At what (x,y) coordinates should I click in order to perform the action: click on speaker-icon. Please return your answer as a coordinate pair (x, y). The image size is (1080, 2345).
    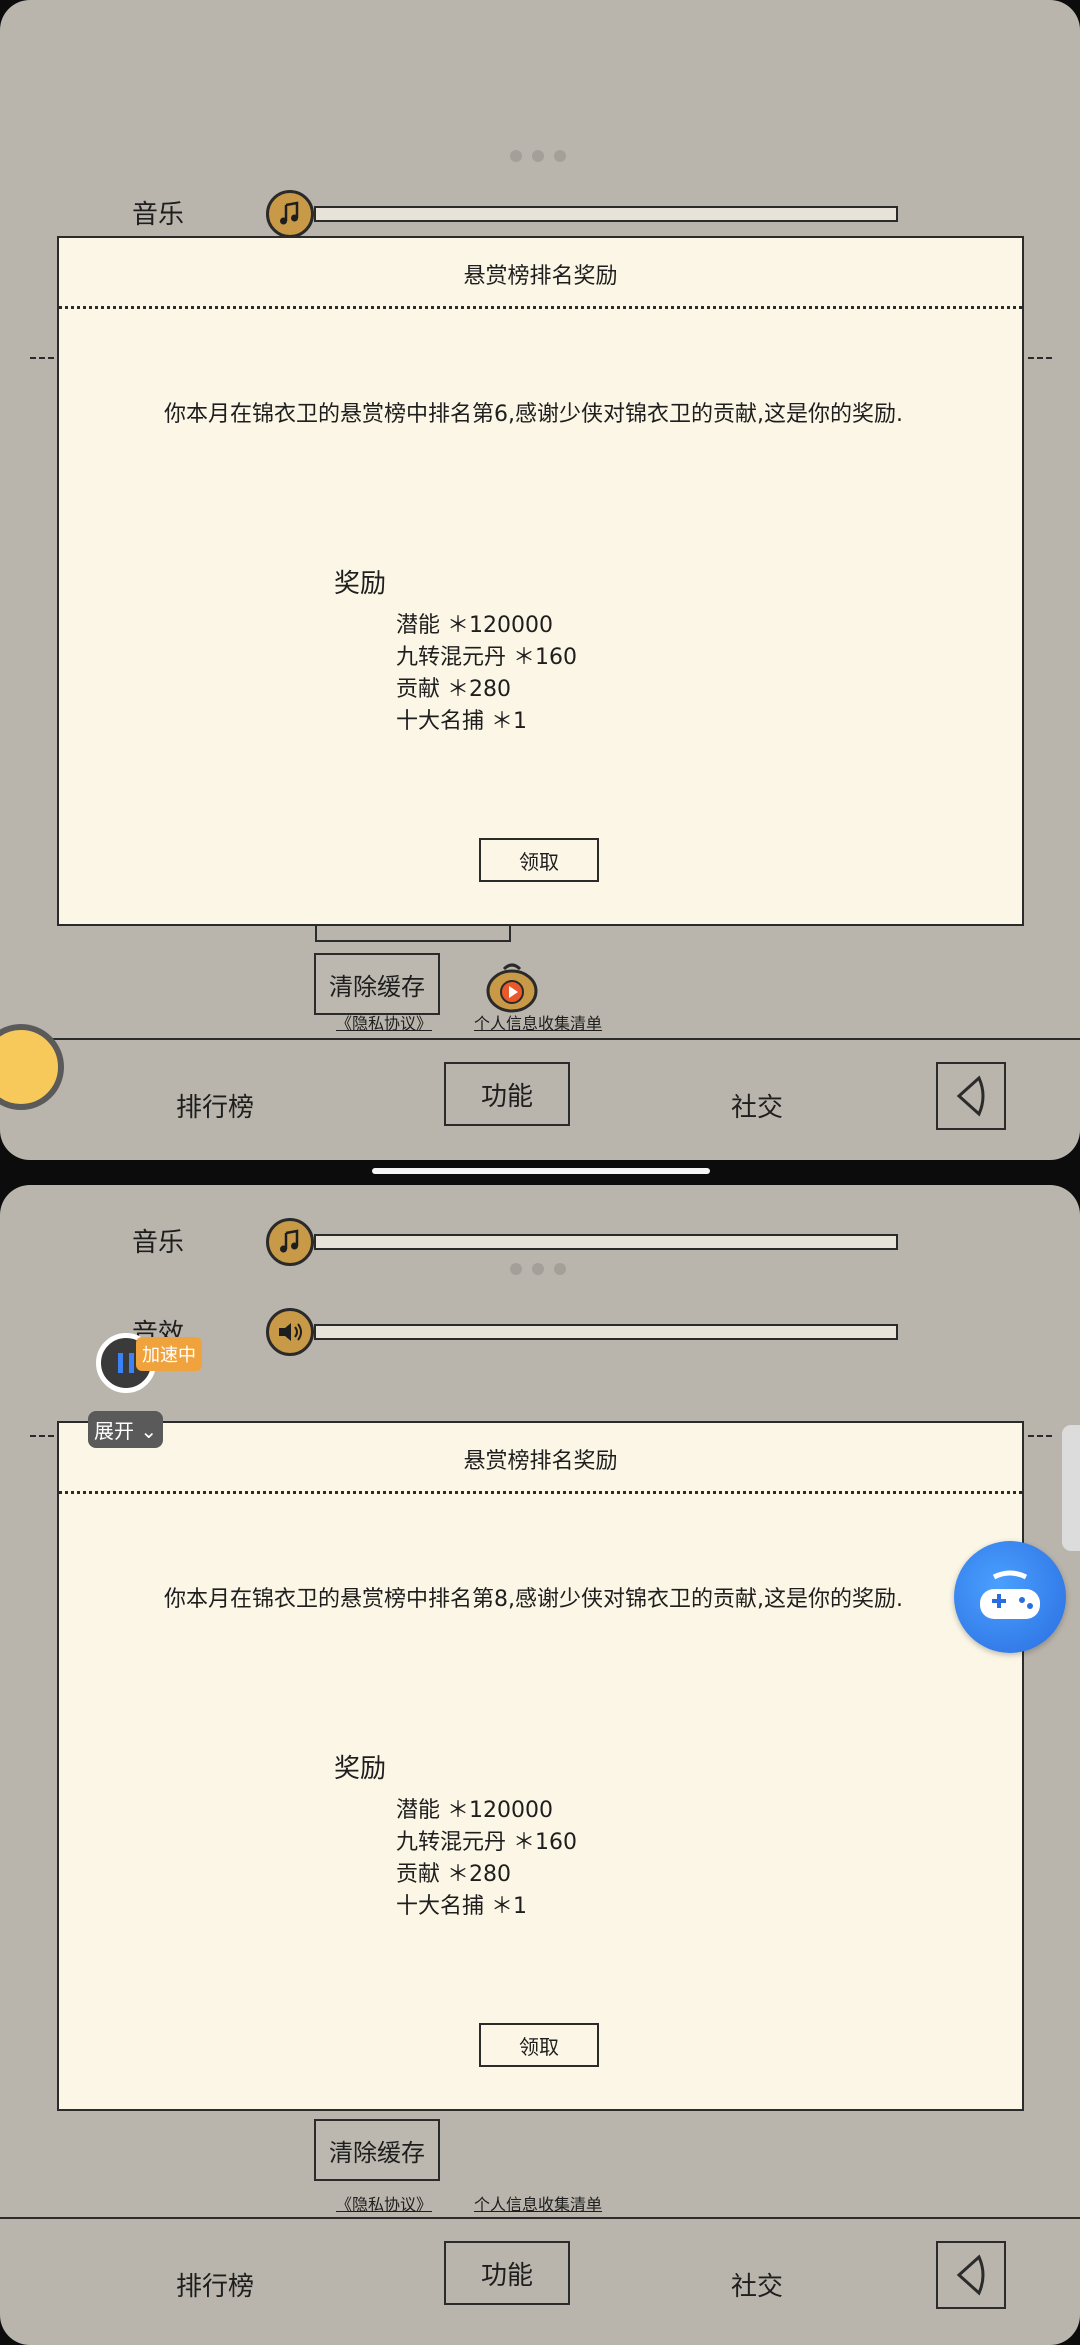
    Looking at the image, I should click on (290, 1332).